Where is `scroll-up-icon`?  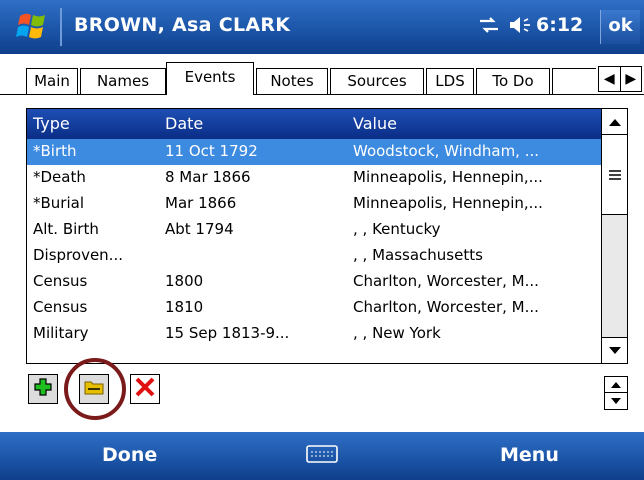 scroll-up-icon is located at coordinates (614, 122).